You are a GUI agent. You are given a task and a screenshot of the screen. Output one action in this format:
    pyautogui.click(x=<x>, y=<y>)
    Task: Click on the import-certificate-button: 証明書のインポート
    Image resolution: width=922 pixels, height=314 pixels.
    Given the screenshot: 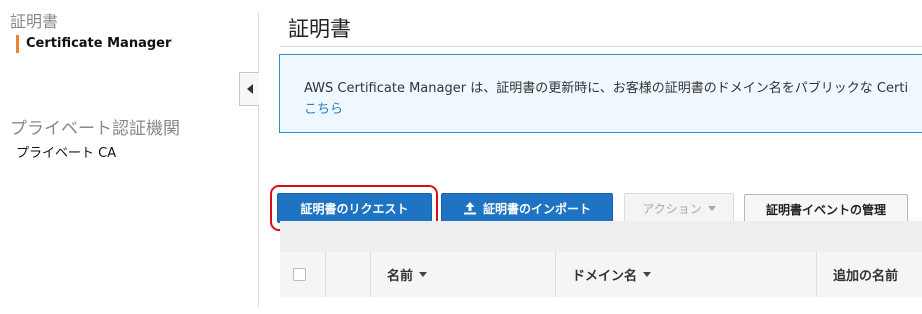 What is the action you would take?
    pyautogui.click(x=527, y=208)
    